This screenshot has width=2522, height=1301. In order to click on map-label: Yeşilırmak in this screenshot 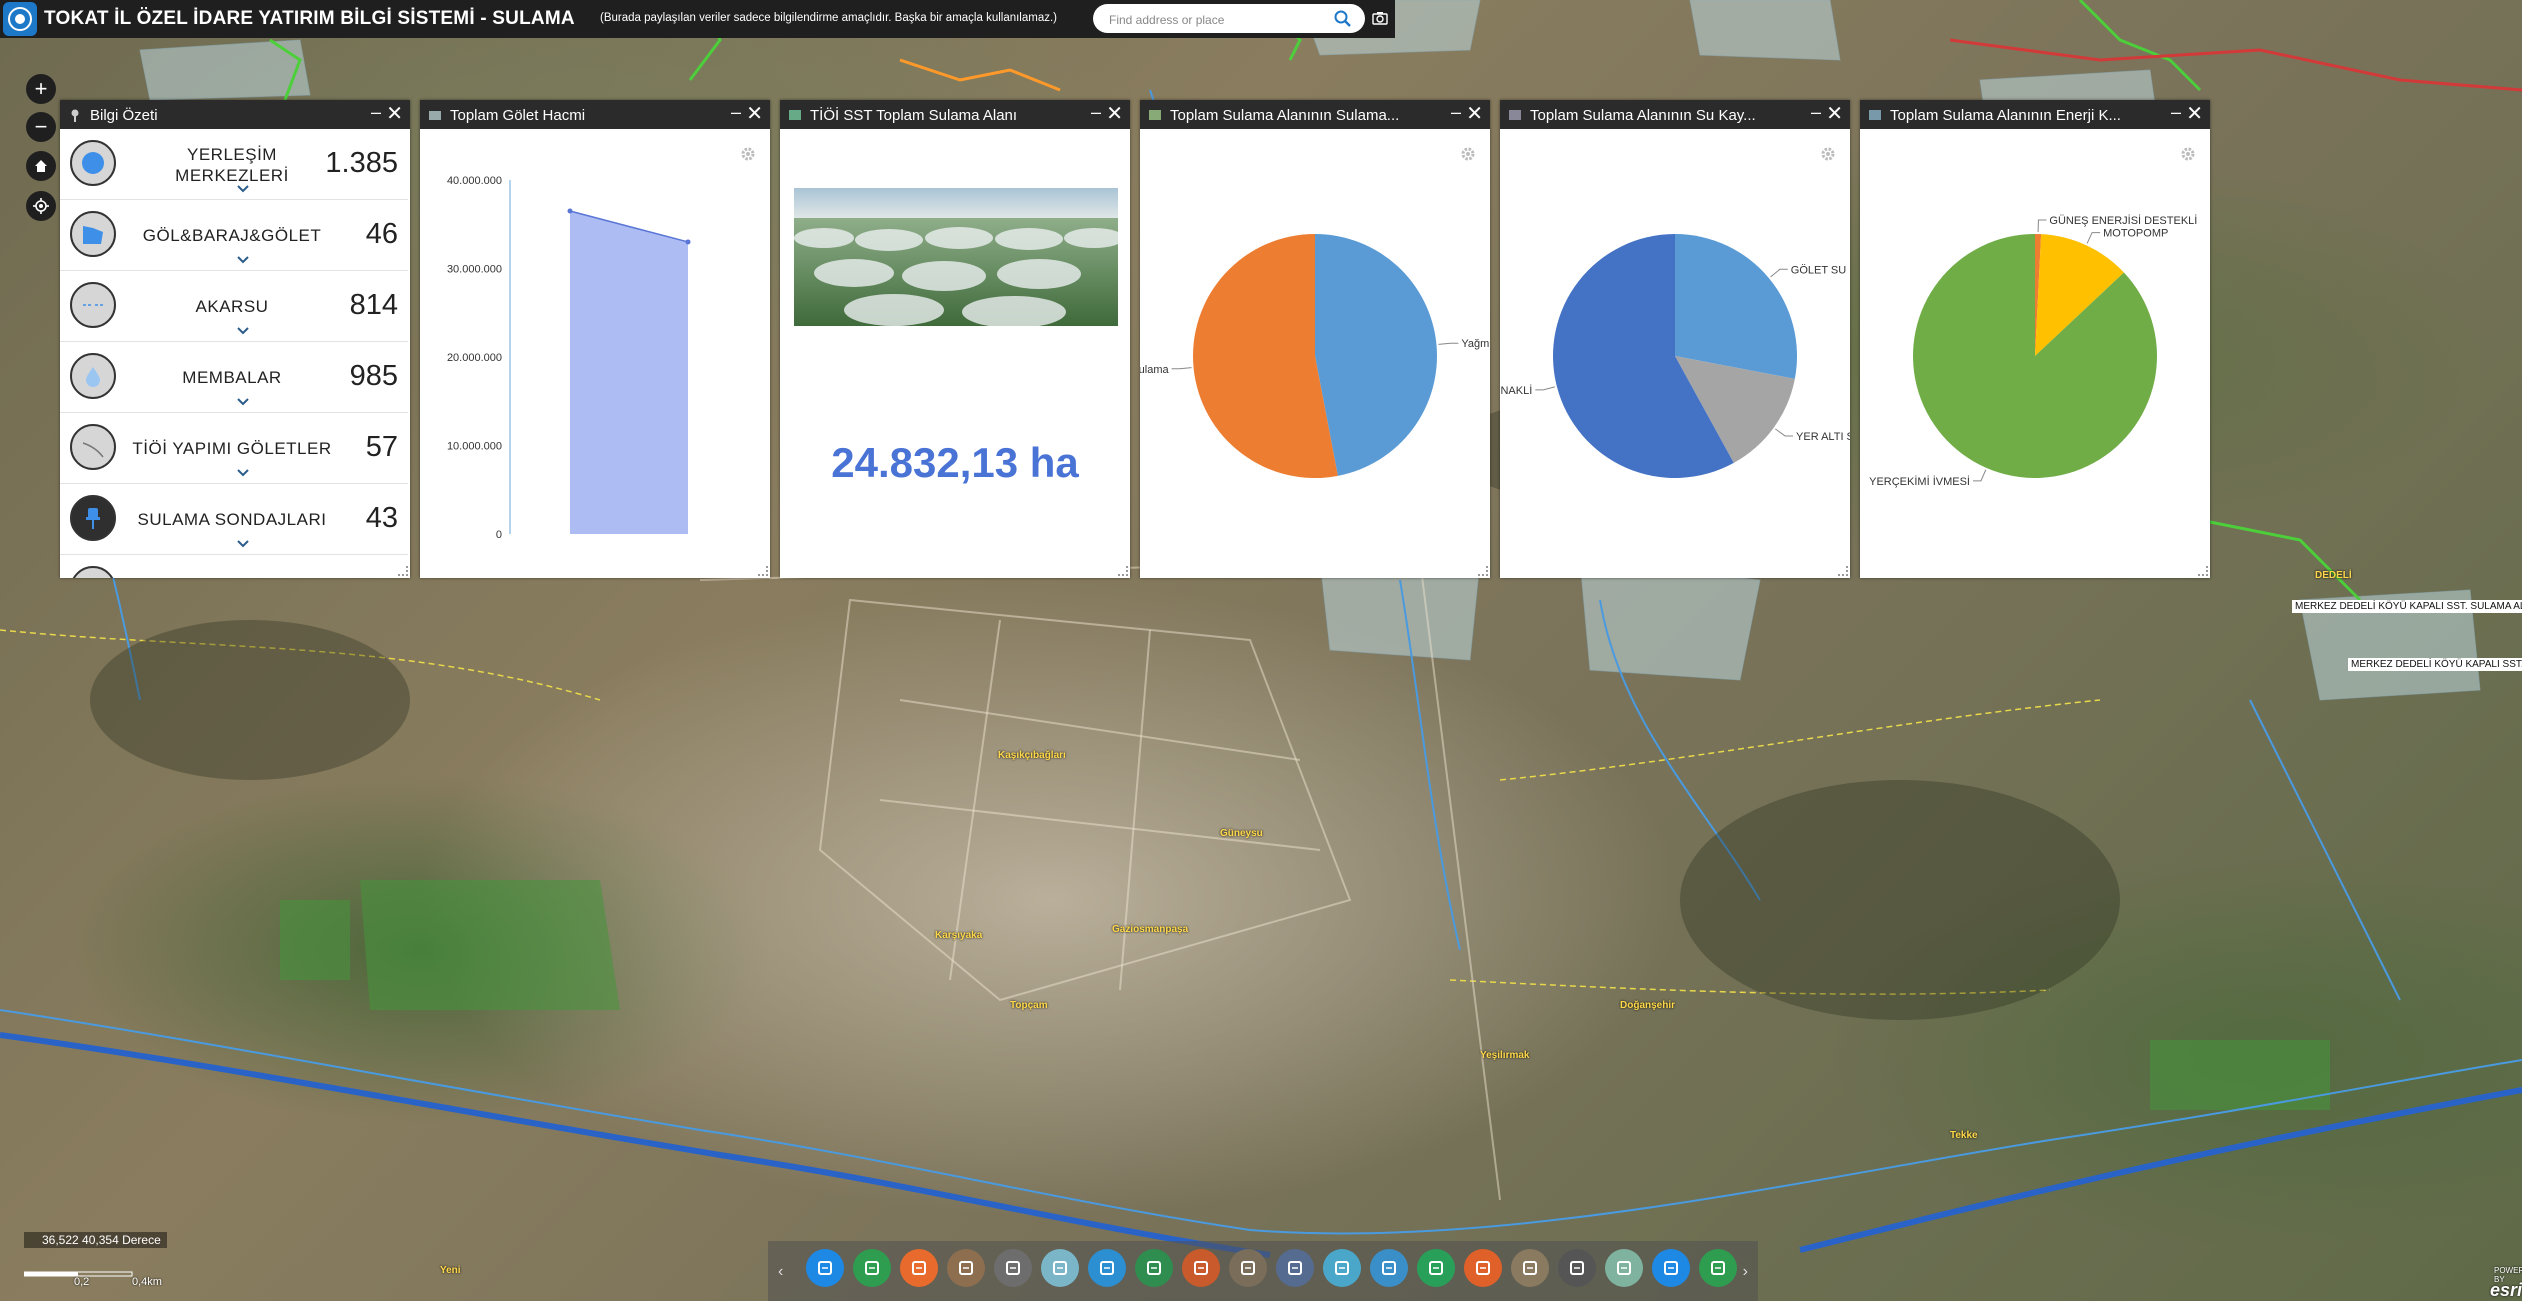, I will do `click(1505, 1055)`.